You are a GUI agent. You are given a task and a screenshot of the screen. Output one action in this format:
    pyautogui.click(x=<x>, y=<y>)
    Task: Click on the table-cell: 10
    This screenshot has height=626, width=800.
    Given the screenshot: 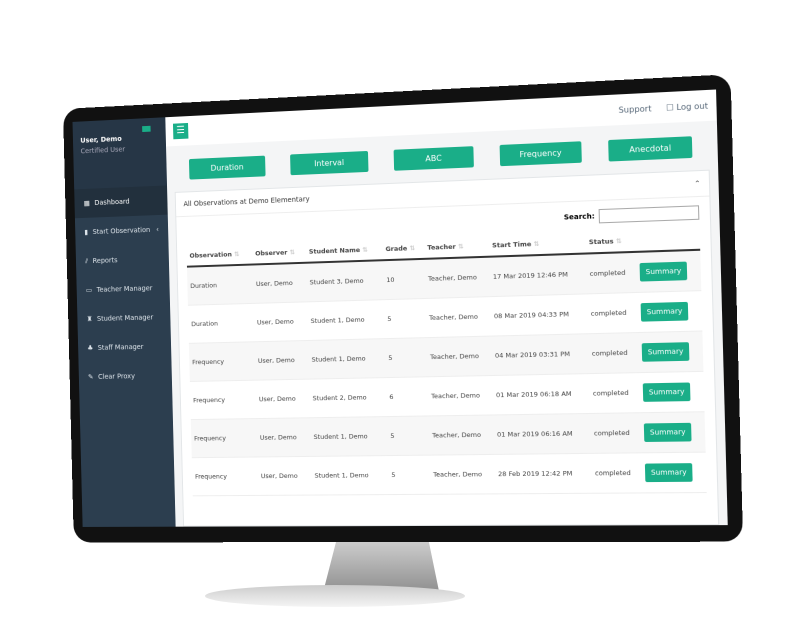 What is the action you would take?
    pyautogui.click(x=404, y=279)
    